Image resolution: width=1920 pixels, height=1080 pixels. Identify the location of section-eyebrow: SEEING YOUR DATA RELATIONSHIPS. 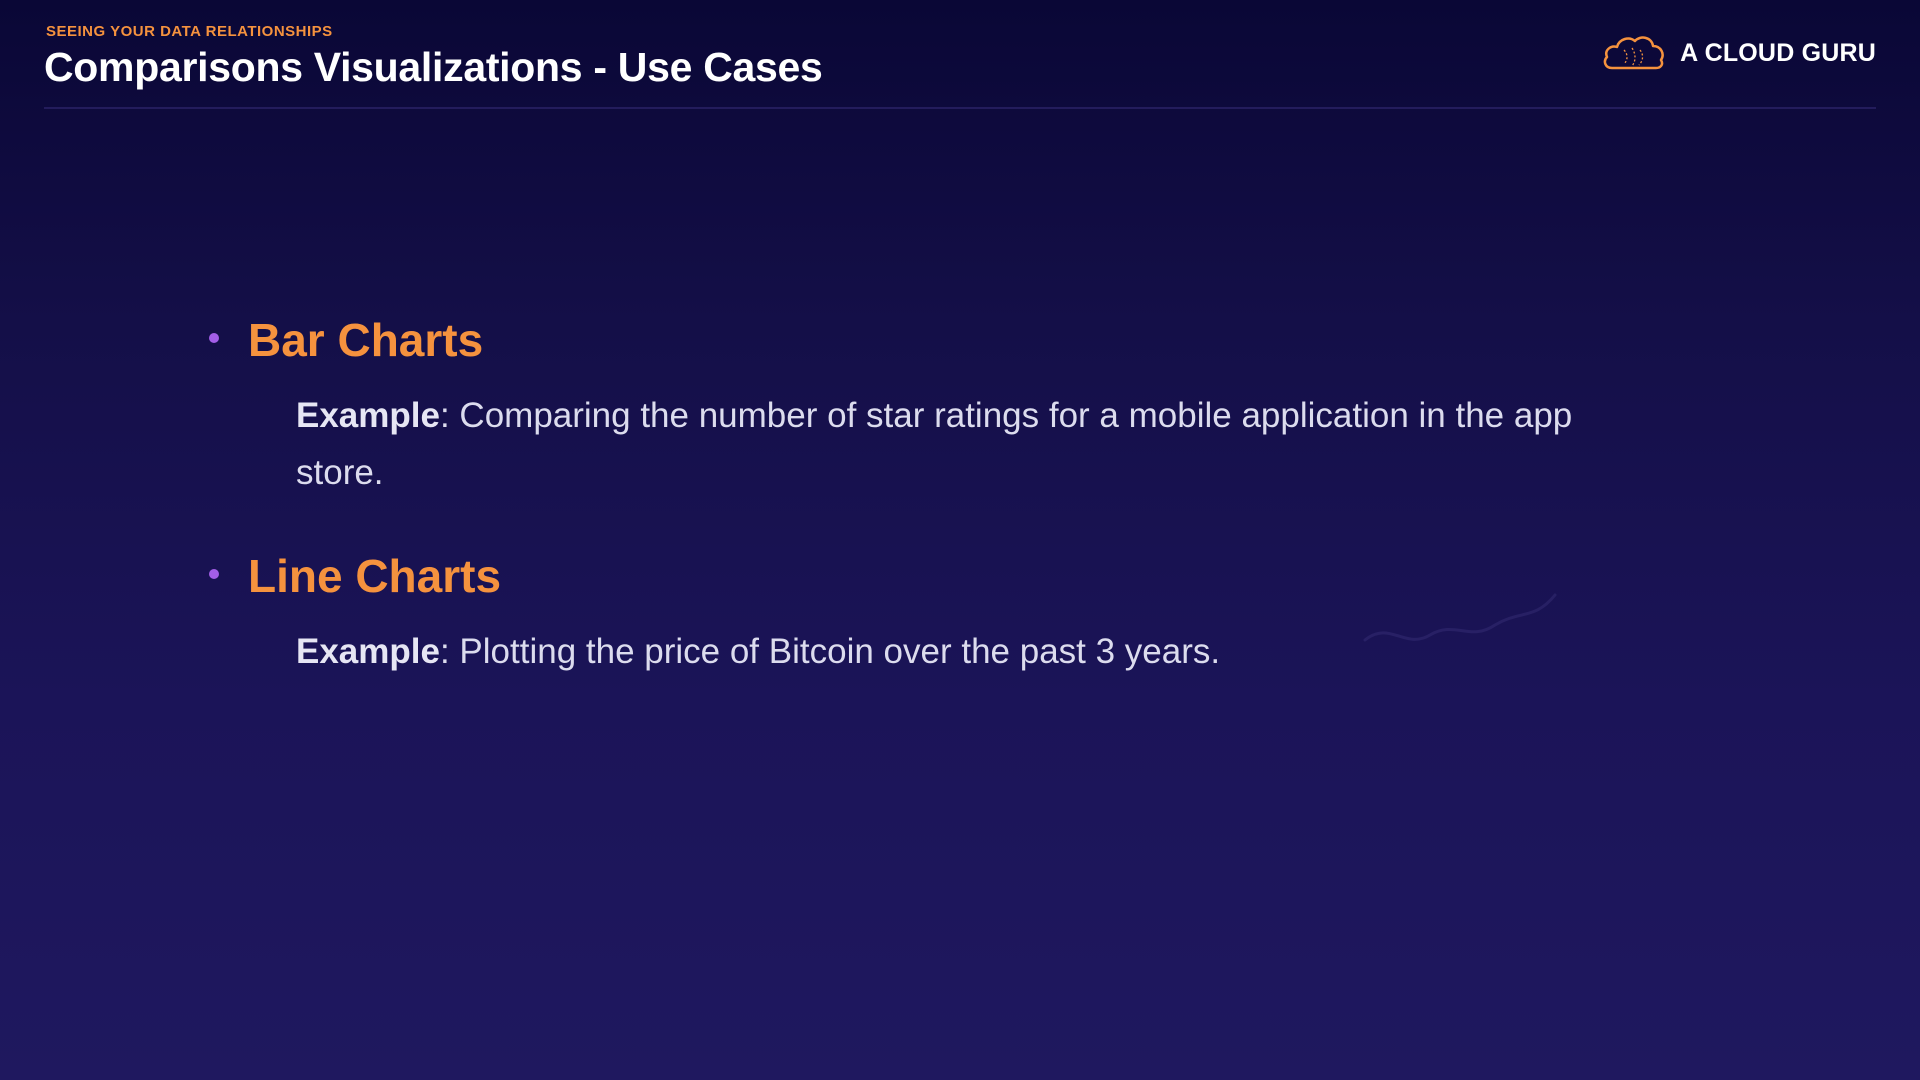
(189, 31).